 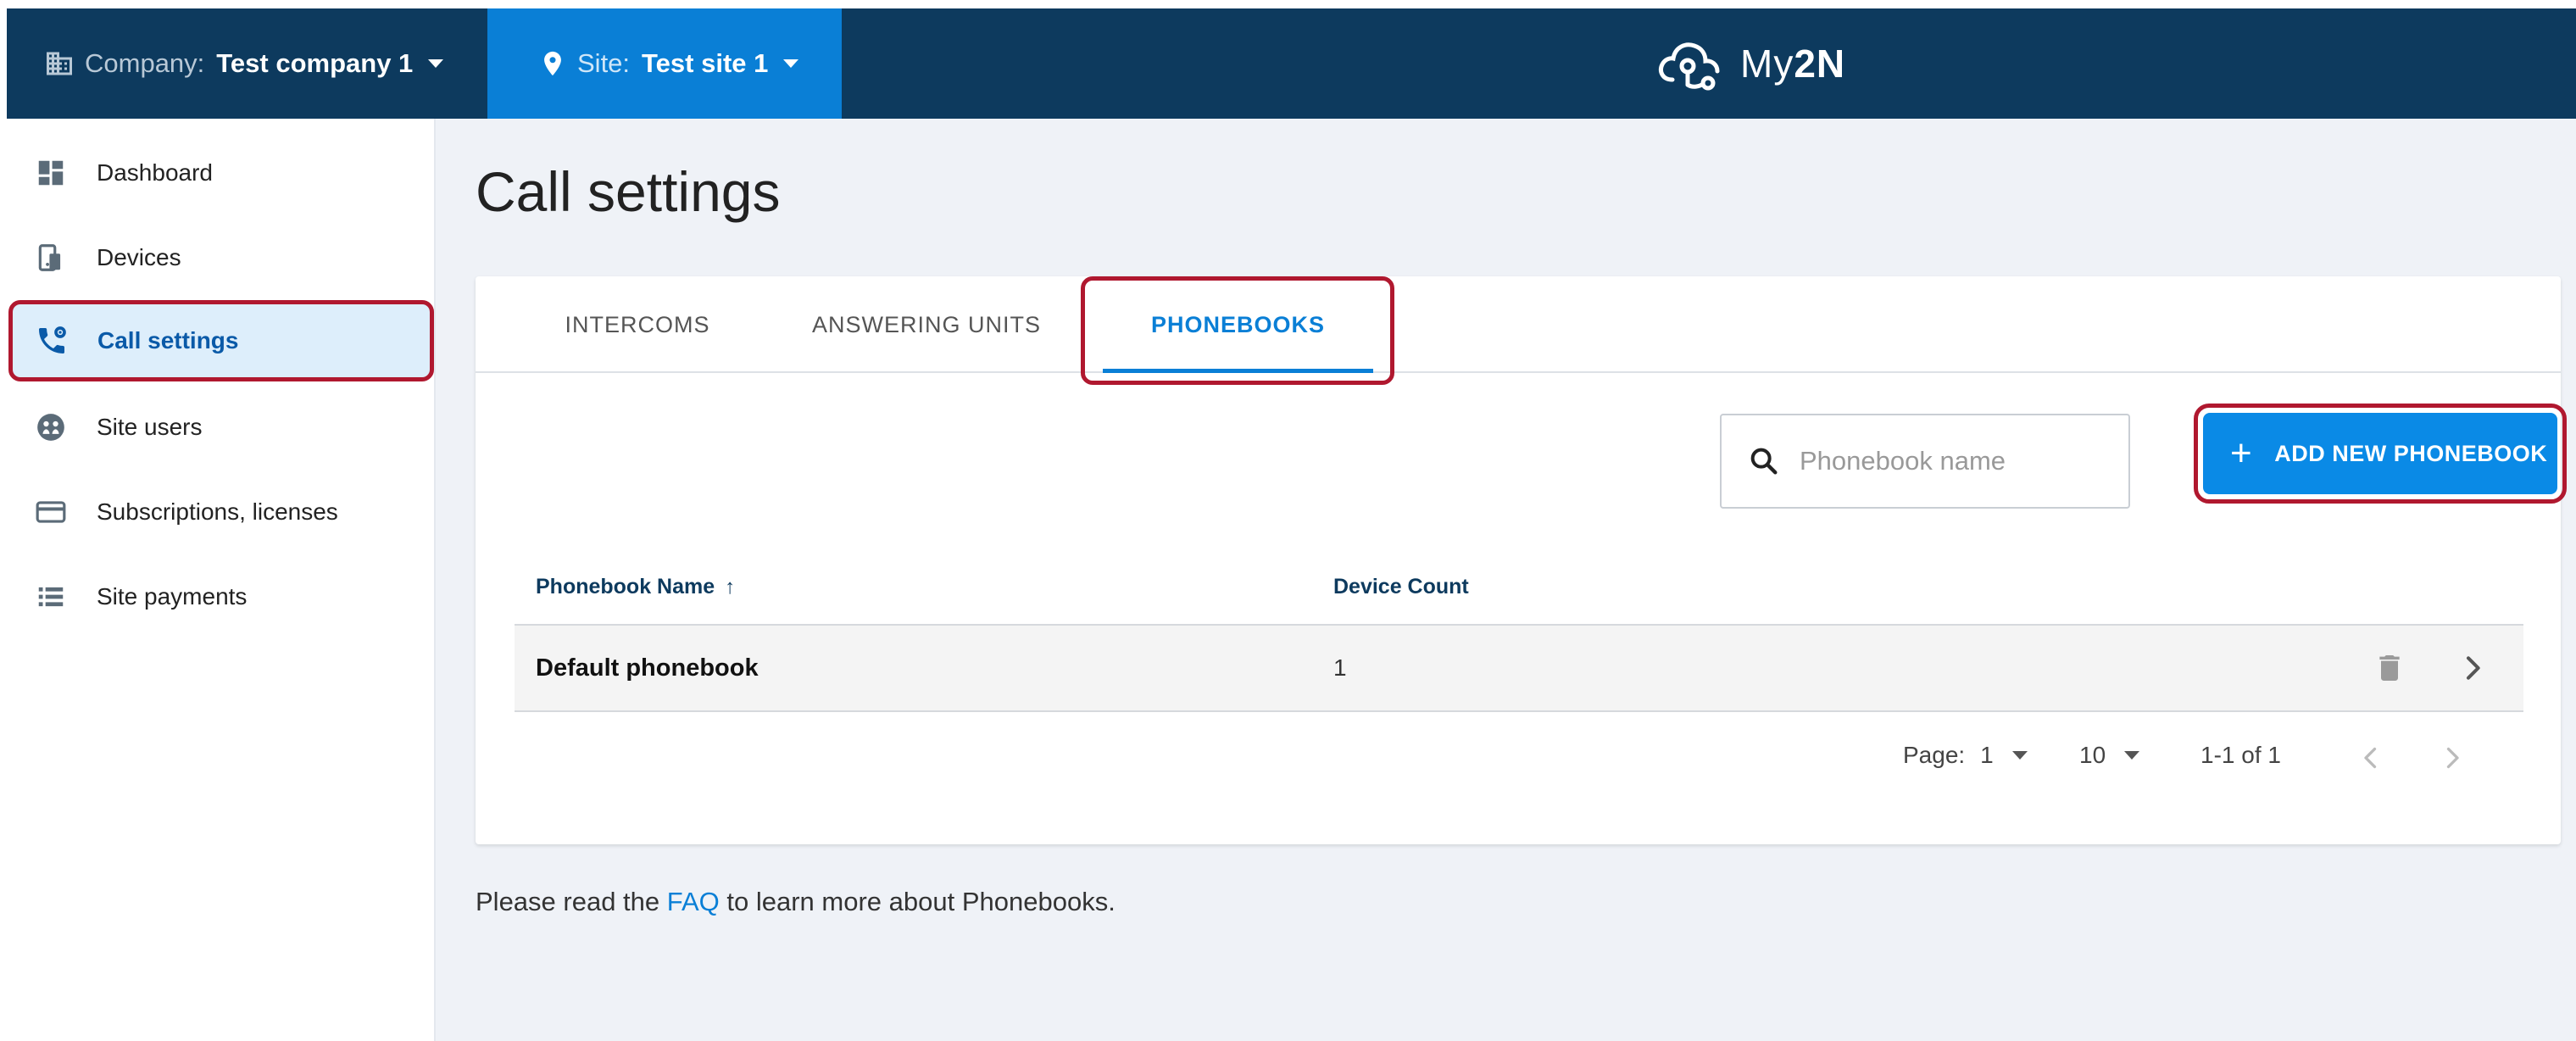 I want to click on column-header-device-count: Device Count, so click(x=1401, y=587).